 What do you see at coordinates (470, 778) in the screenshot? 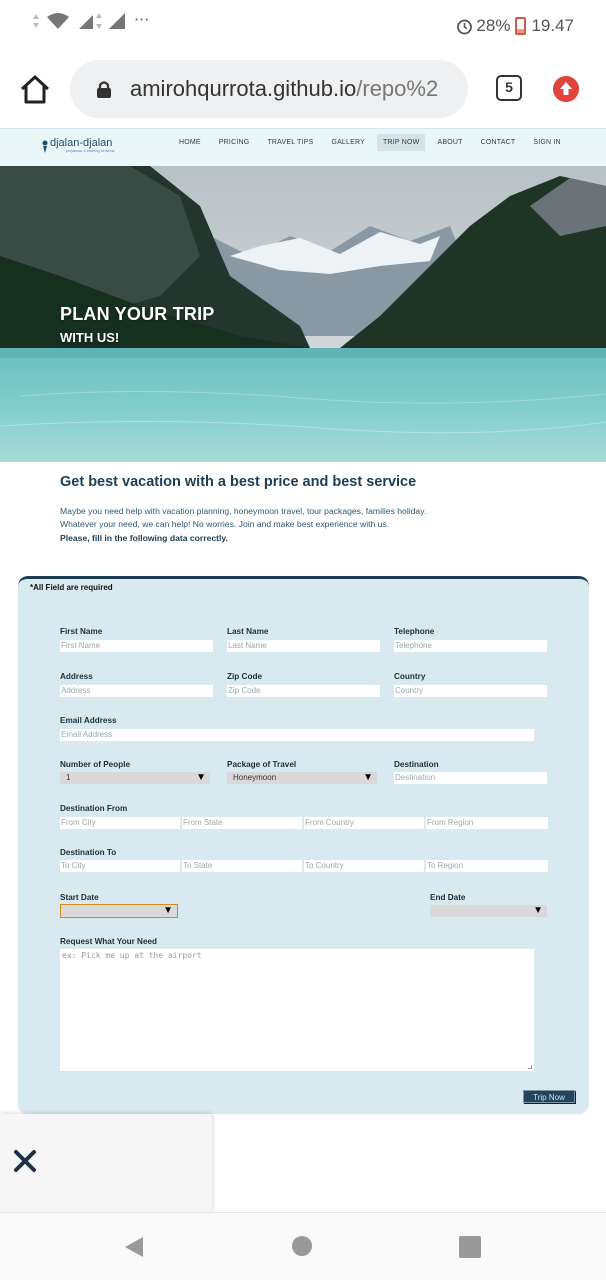
I see `destination-input: Destination` at bounding box center [470, 778].